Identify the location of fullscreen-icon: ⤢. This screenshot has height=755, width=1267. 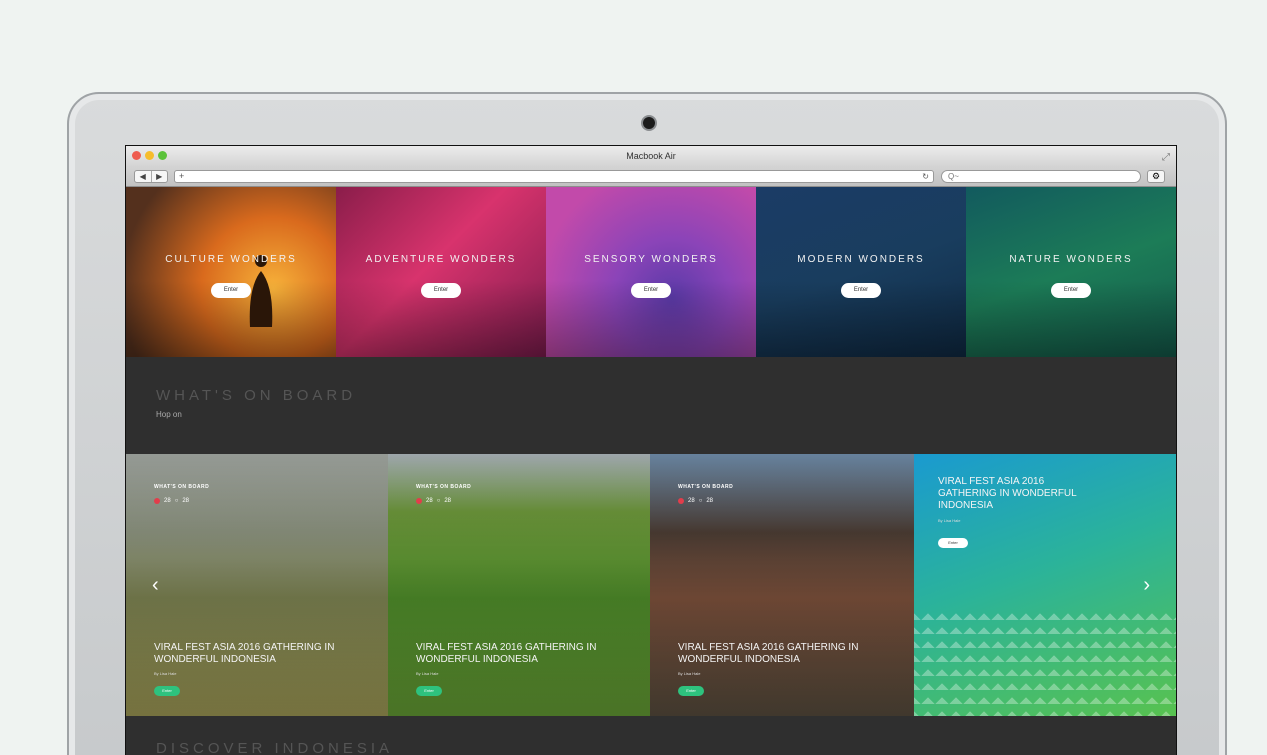
(1166, 158).